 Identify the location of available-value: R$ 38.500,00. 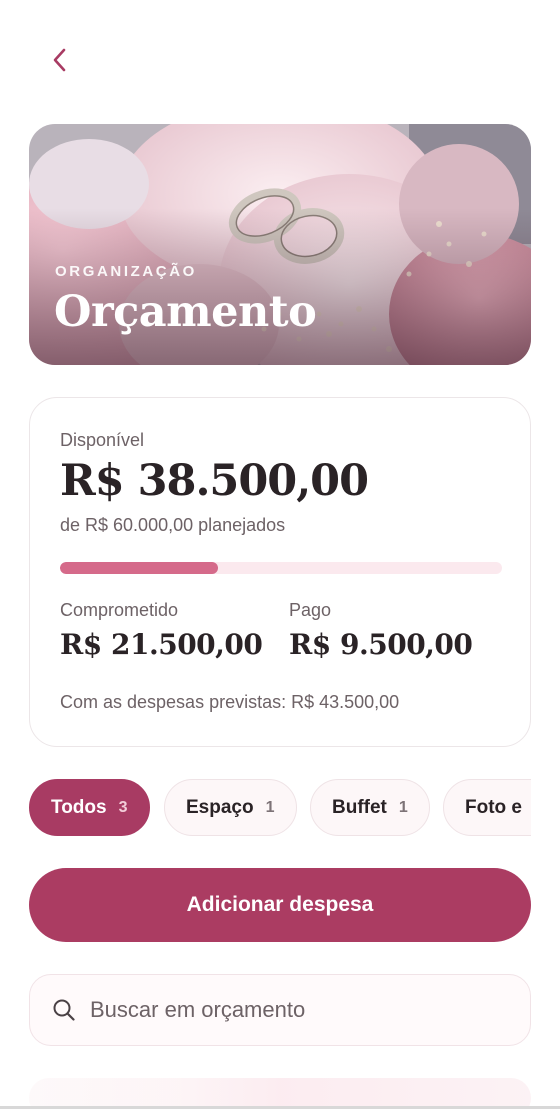
(214, 481).